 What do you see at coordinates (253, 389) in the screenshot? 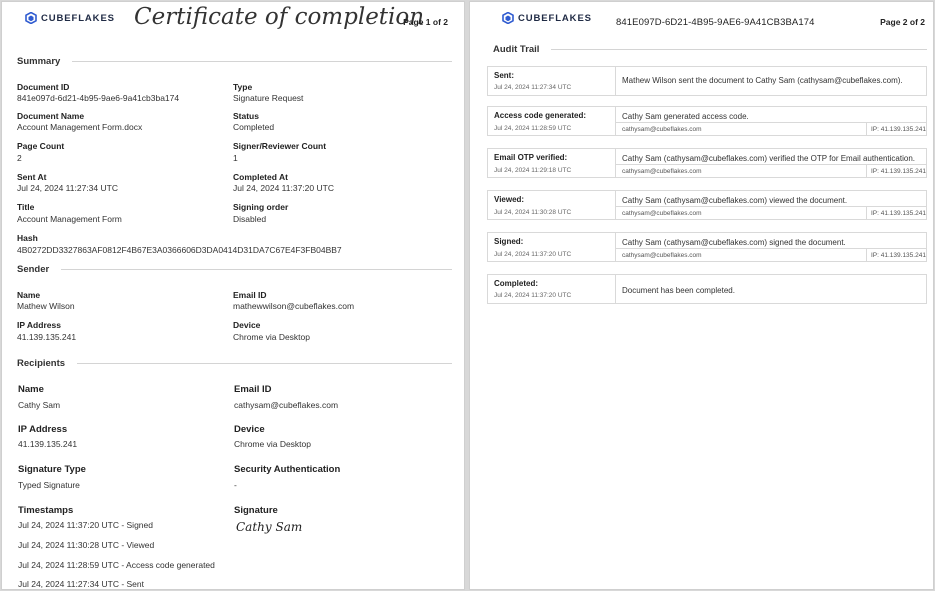
I see `field-label: Email ID` at bounding box center [253, 389].